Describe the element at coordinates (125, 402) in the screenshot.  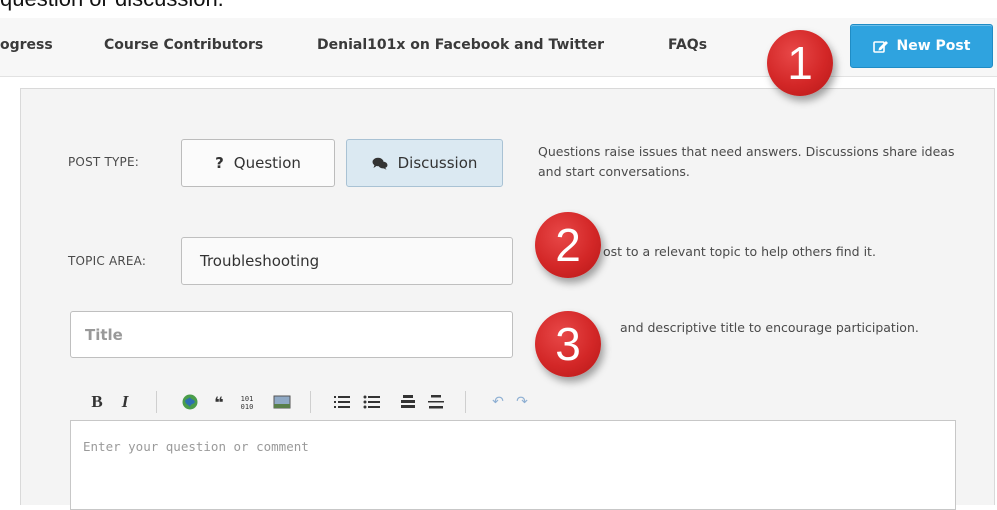
I see `italic-button: I` at that location.